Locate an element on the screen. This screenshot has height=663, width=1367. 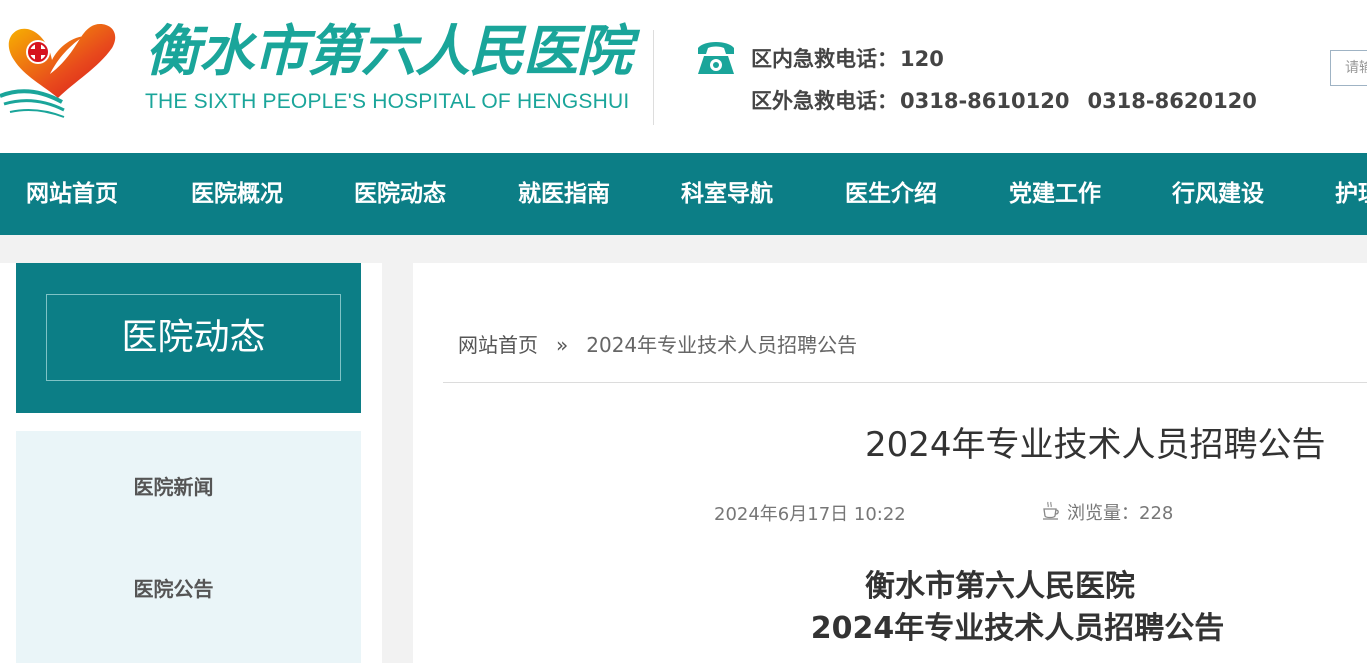
emergency-outer-number-2: 0318-8620120 is located at coordinates (1172, 101).